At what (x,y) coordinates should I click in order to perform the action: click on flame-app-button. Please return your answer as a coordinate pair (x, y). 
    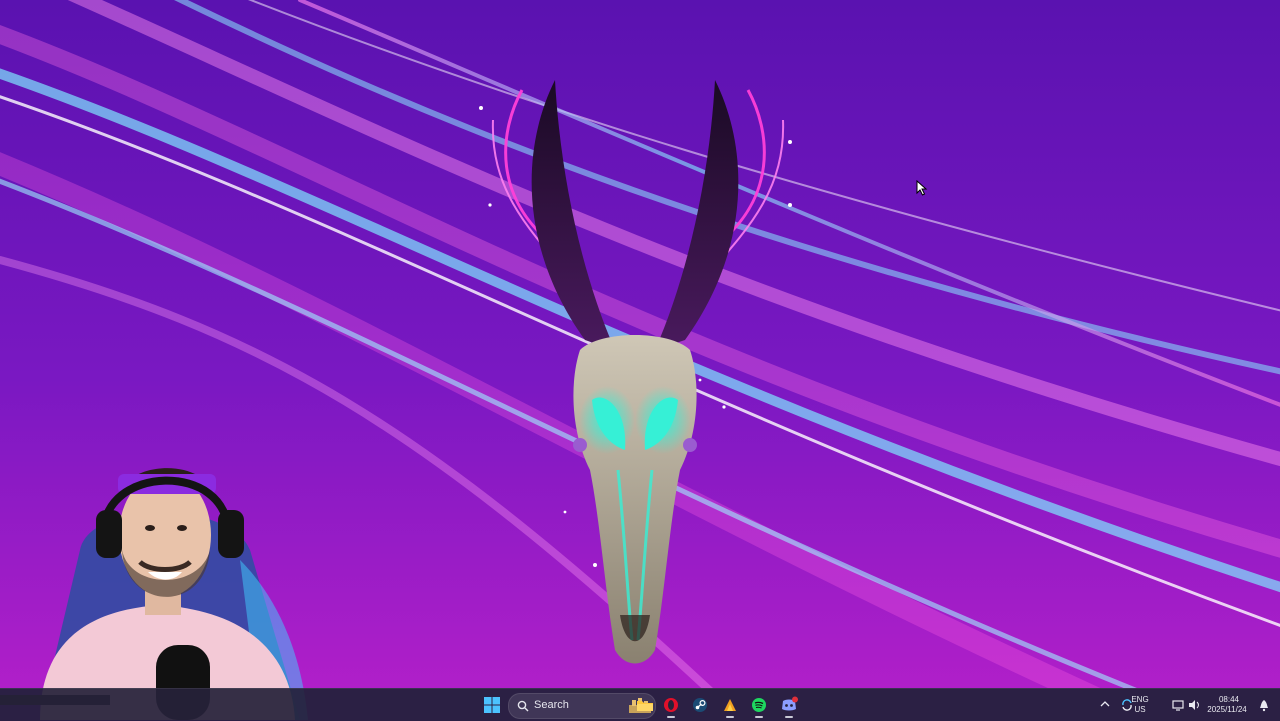
    Looking at the image, I should click on (730, 705).